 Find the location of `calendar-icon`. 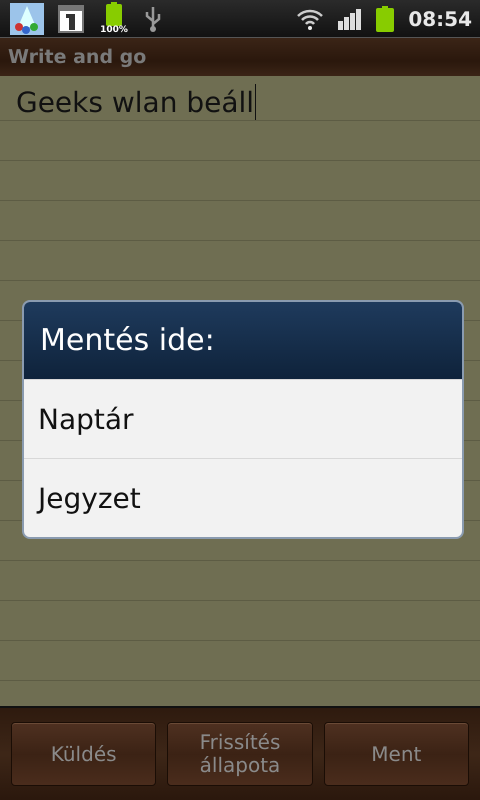

calendar-icon is located at coordinates (71, 18).